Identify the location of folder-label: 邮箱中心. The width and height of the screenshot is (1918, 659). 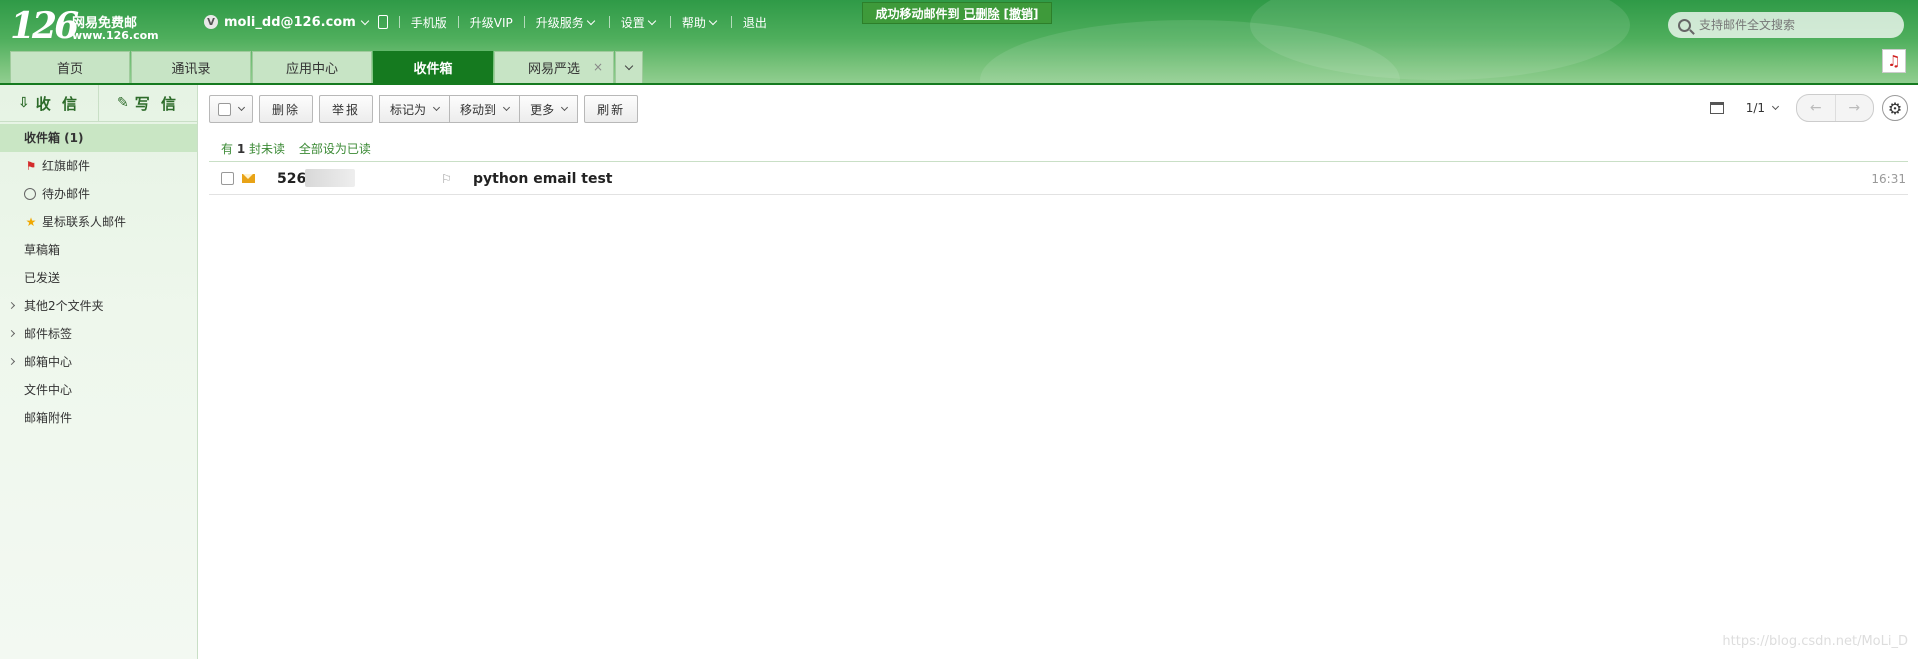
(48, 362).